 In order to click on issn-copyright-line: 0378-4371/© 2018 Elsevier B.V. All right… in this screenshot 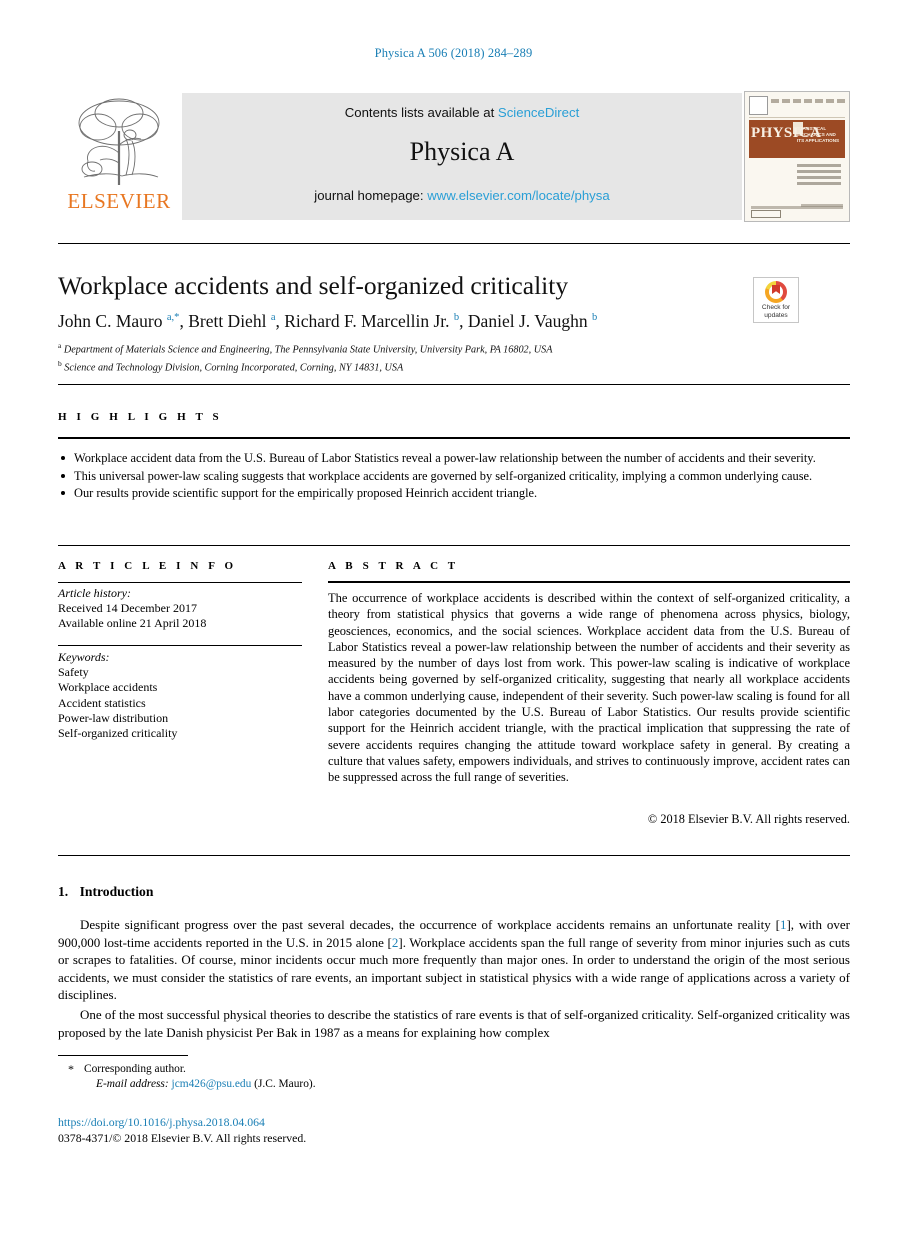, I will do `click(182, 1137)`.